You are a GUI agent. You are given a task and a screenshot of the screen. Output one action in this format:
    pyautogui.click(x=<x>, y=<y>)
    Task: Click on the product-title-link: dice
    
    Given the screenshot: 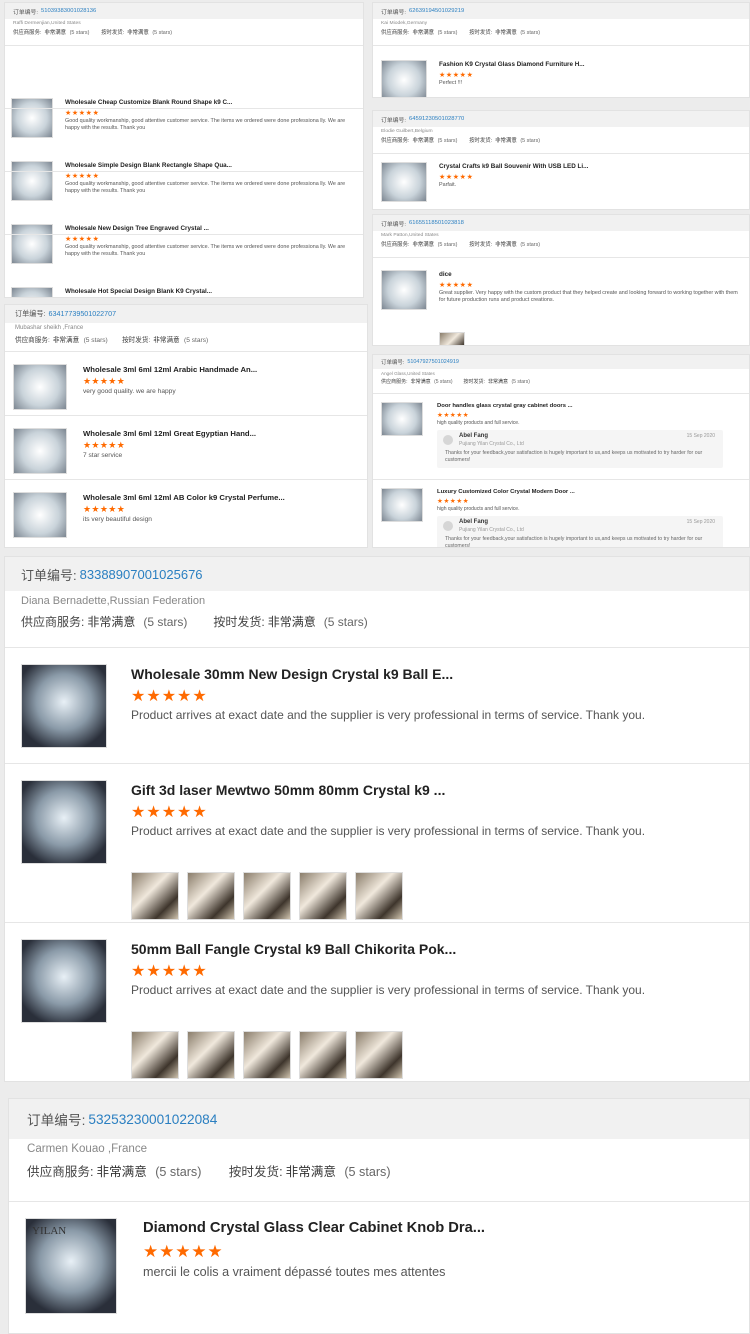 What is the action you would take?
    pyautogui.click(x=590, y=274)
    